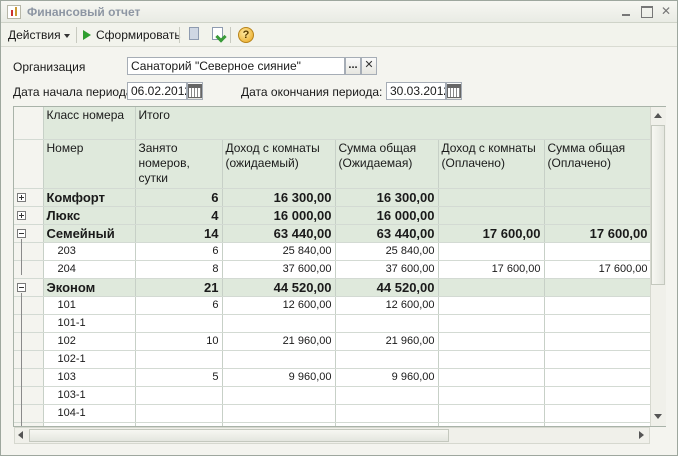  I want to click on cell-name: 101-1, so click(89, 323).